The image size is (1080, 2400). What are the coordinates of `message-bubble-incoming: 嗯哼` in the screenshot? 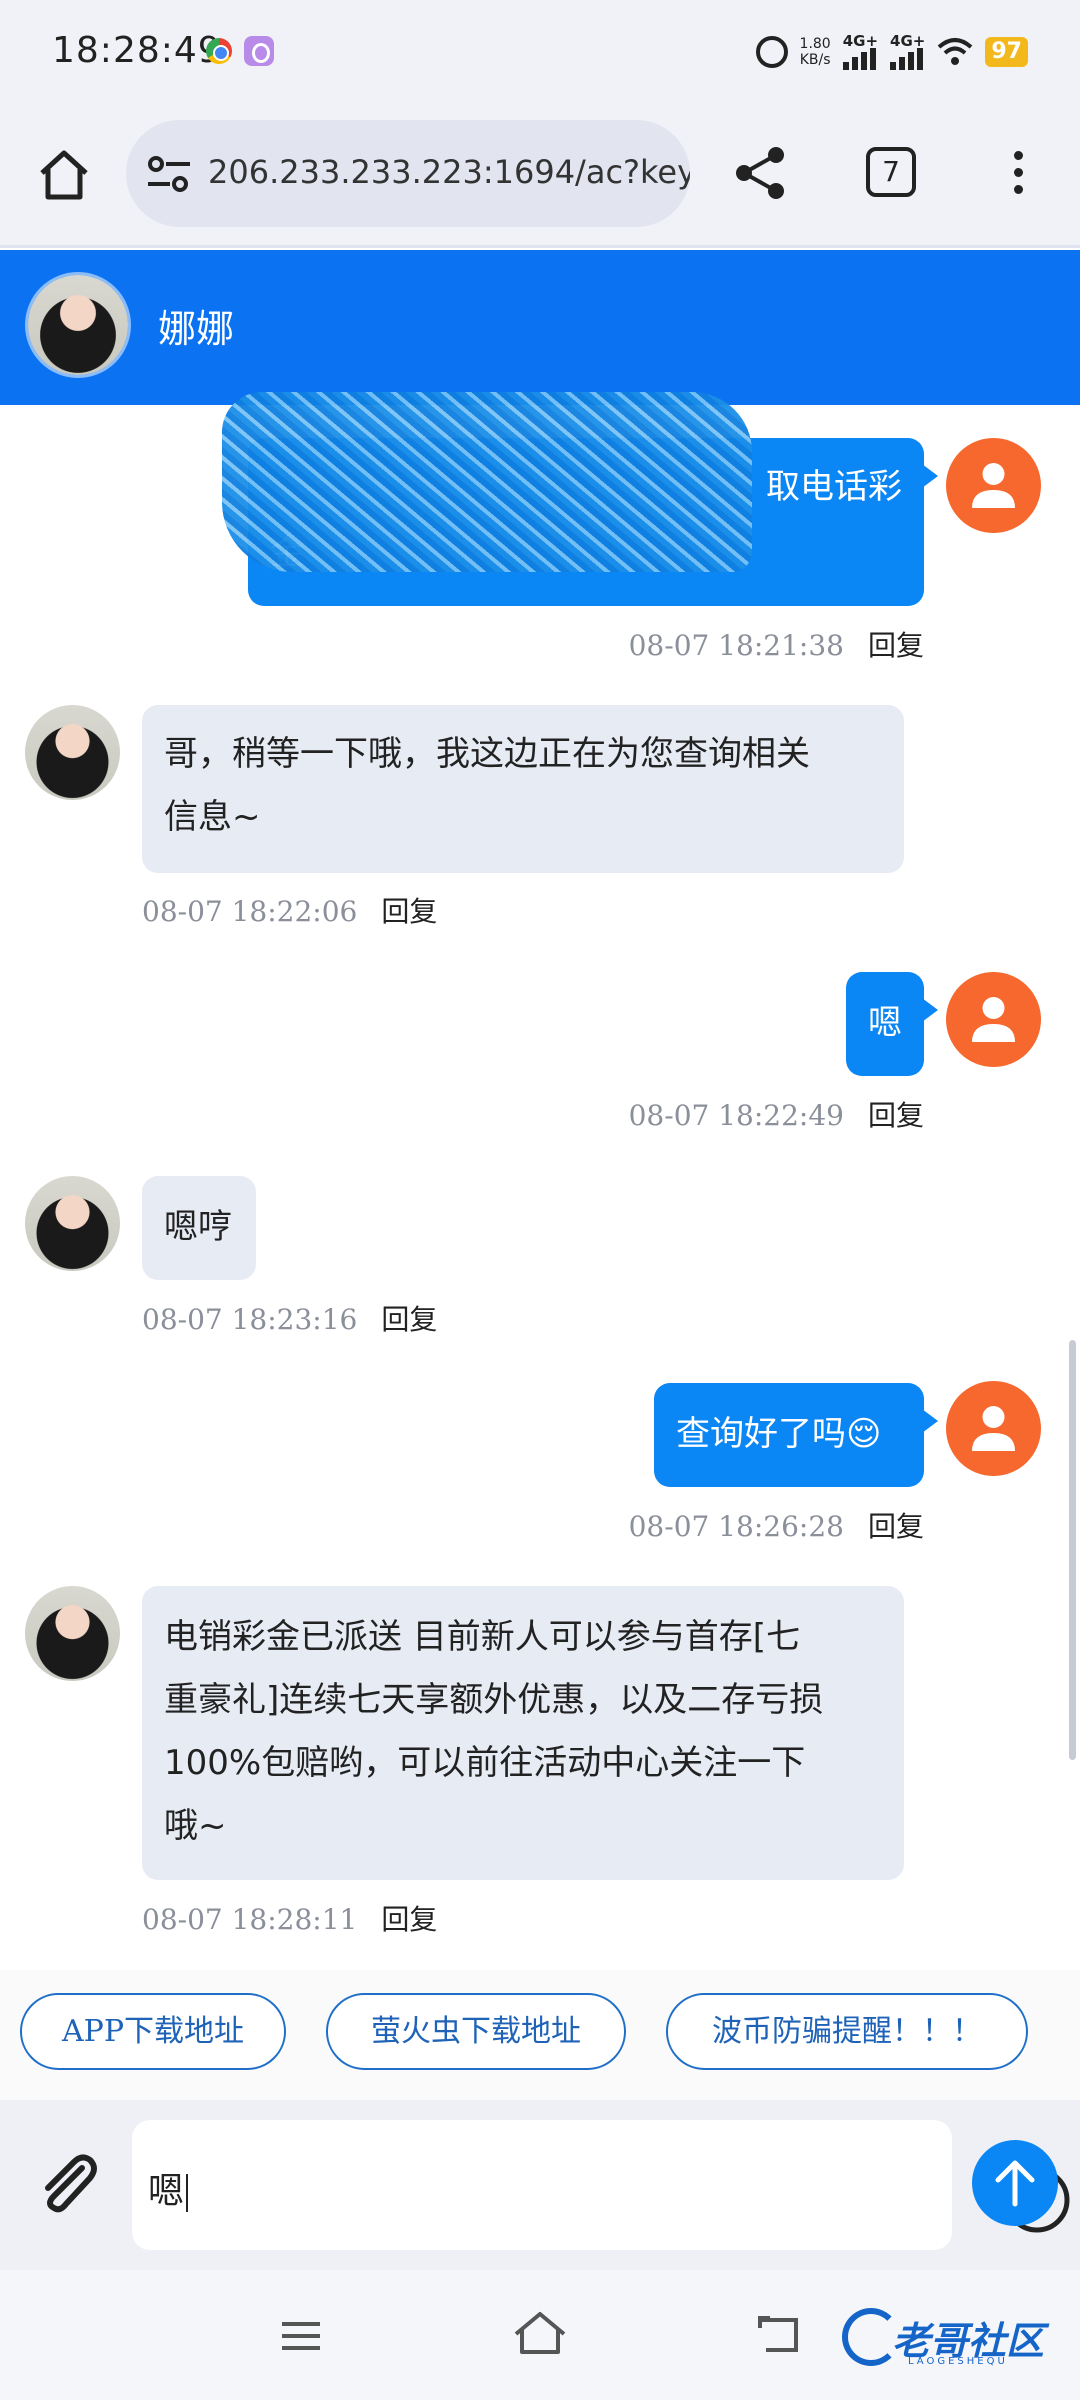 It's located at (199, 1228).